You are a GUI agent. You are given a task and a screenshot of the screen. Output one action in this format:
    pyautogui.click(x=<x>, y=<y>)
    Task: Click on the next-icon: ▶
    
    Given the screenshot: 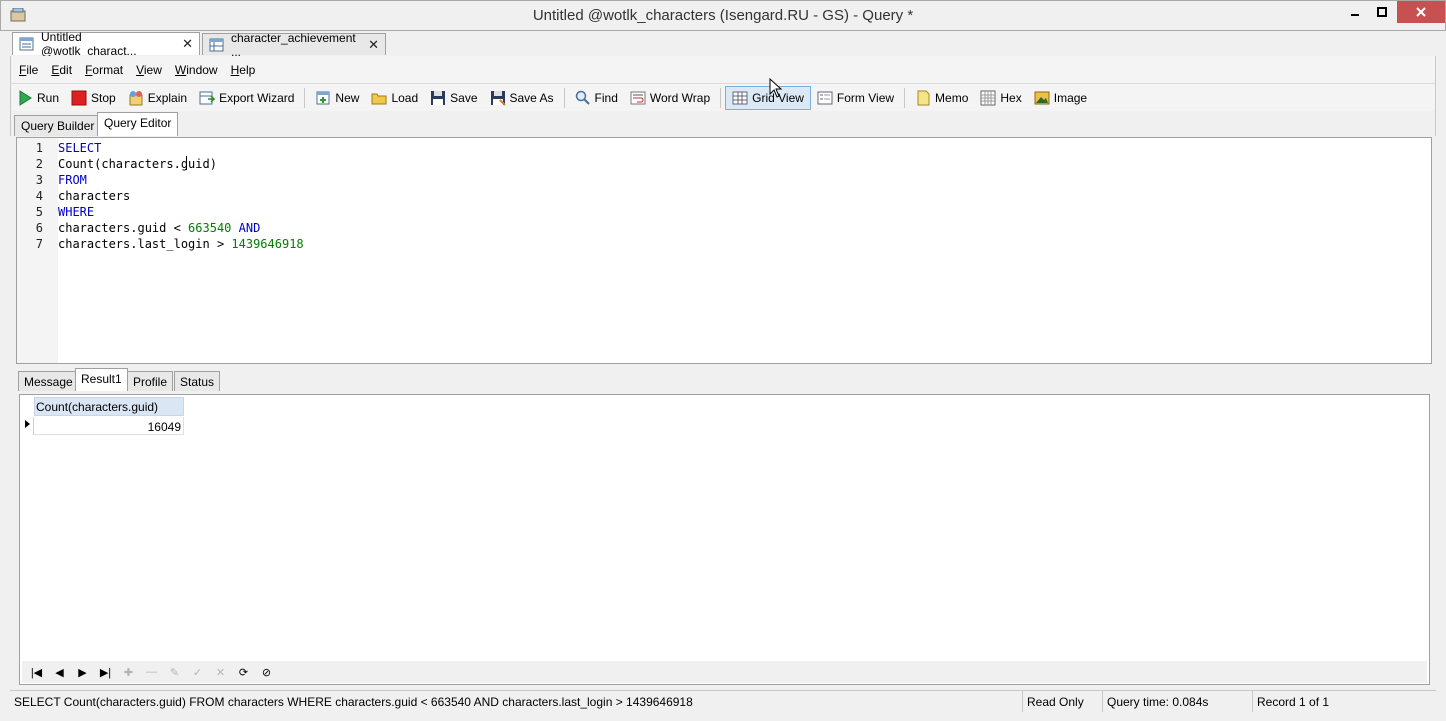 What is the action you would take?
    pyautogui.click(x=82, y=672)
    